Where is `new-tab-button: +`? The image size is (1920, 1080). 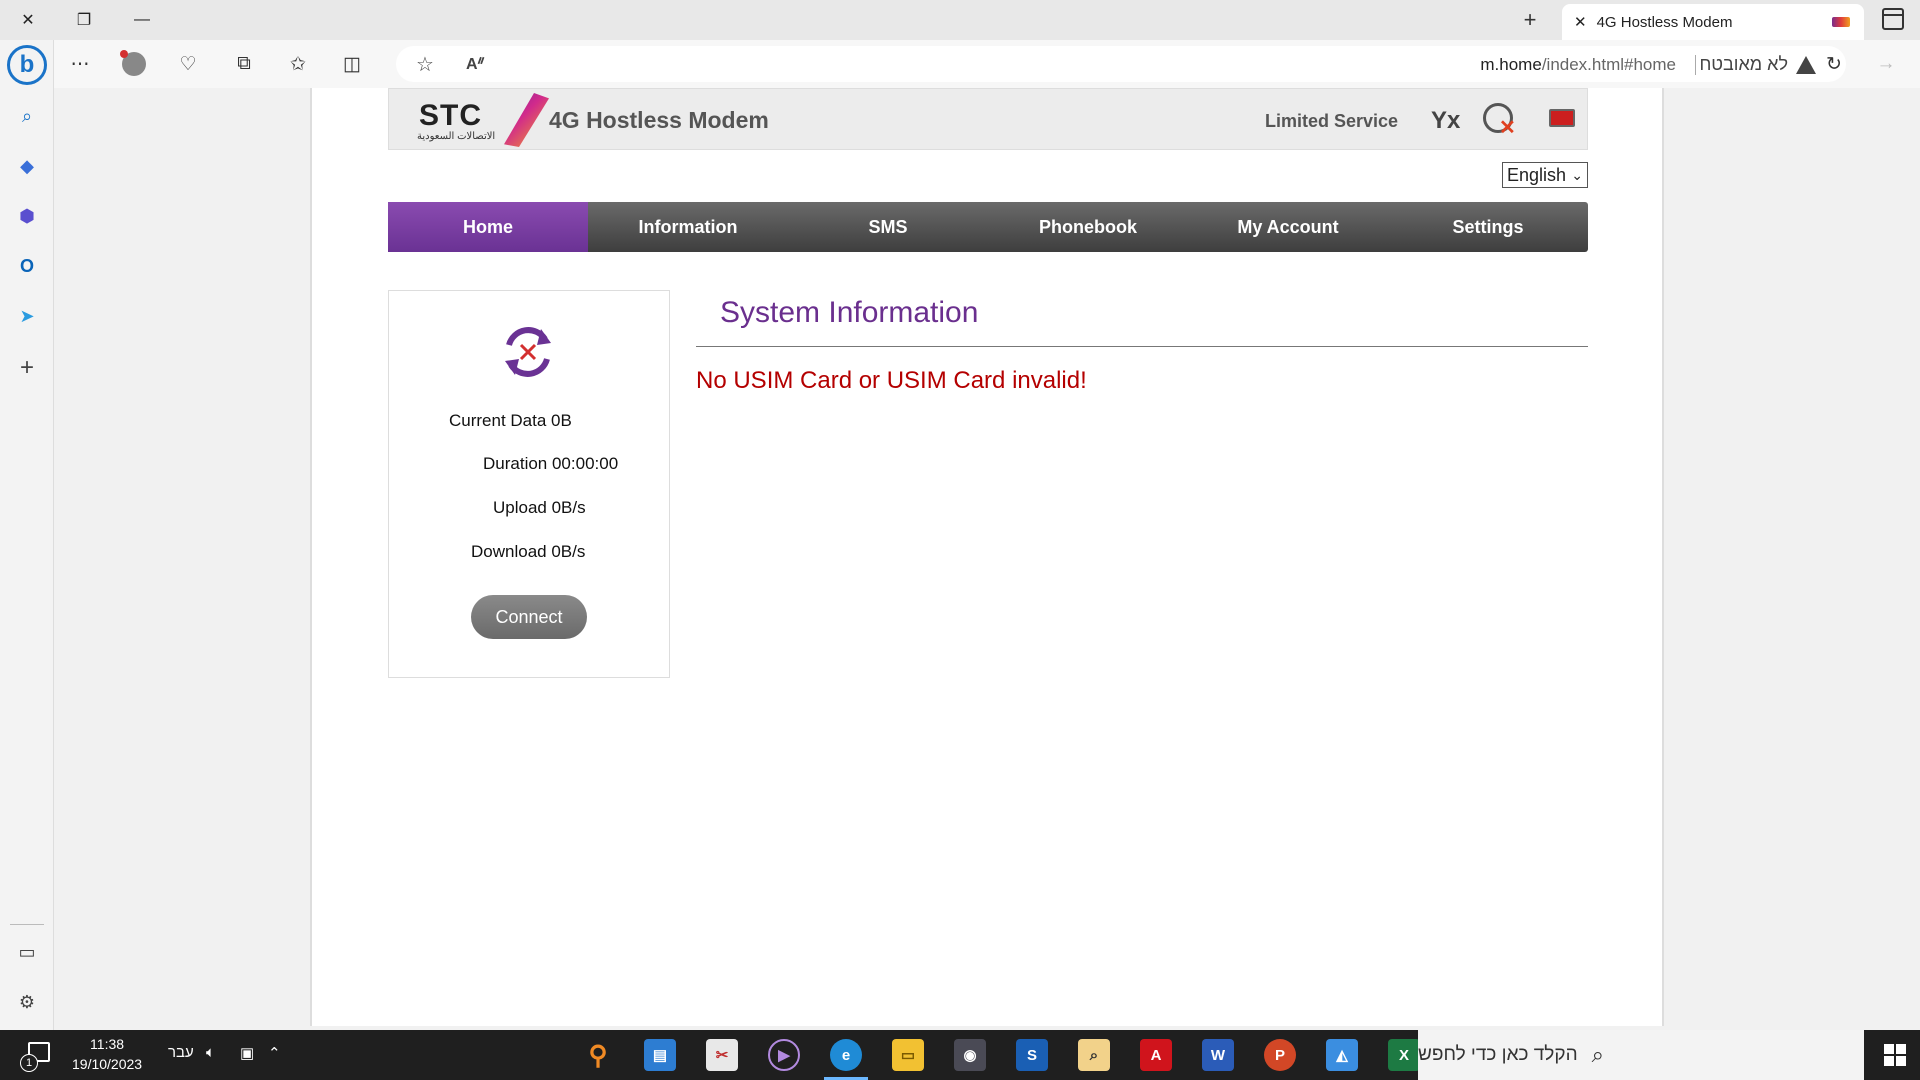 new-tab-button: + is located at coordinates (1530, 20).